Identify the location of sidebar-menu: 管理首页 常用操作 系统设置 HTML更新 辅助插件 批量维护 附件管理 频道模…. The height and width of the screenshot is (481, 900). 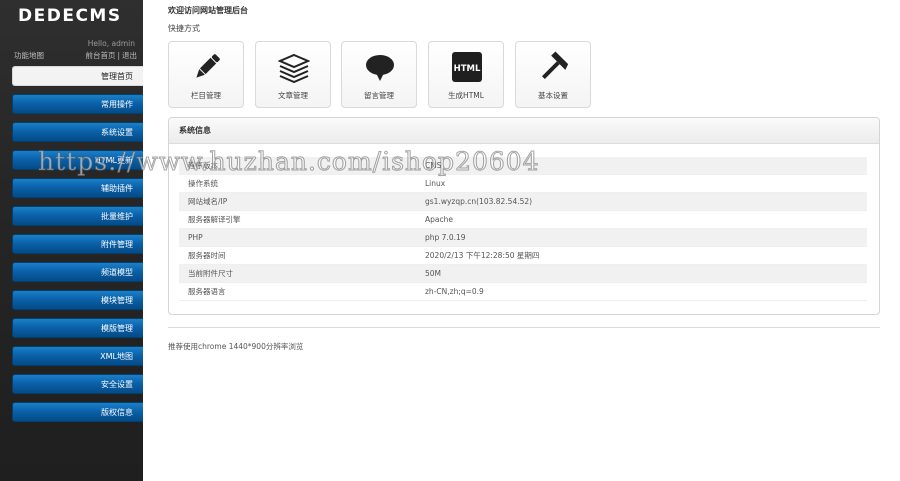
(77, 248).